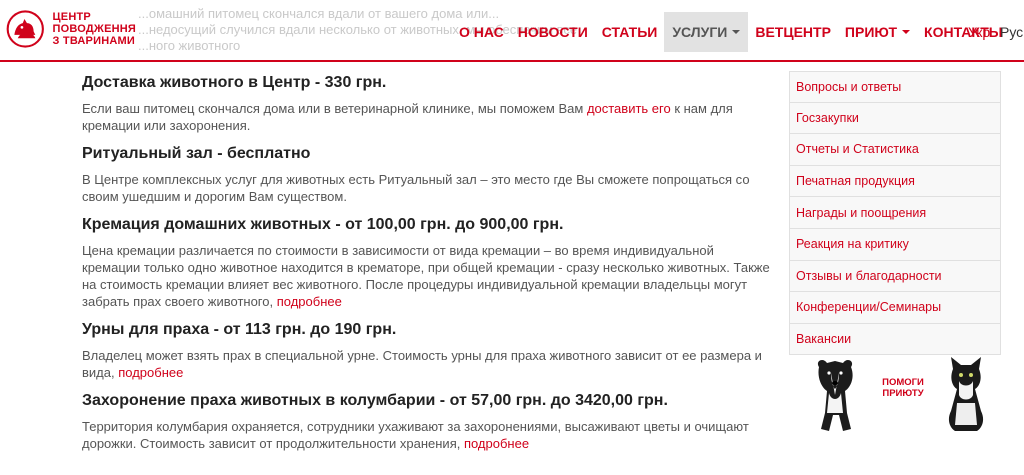 The image size is (1024, 475). I want to click on dog-image, so click(835, 395).